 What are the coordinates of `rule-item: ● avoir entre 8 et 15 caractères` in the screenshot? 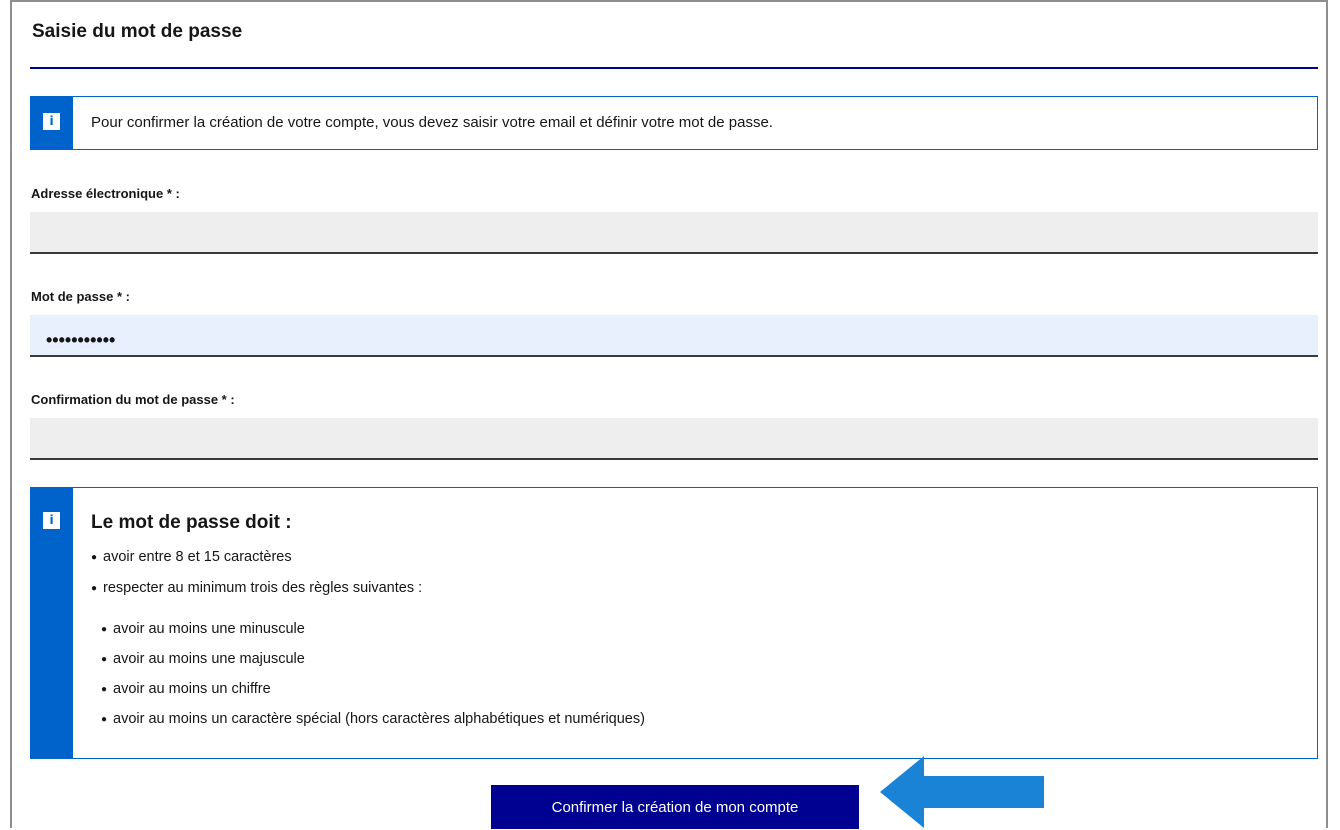 It's located at (191, 557).